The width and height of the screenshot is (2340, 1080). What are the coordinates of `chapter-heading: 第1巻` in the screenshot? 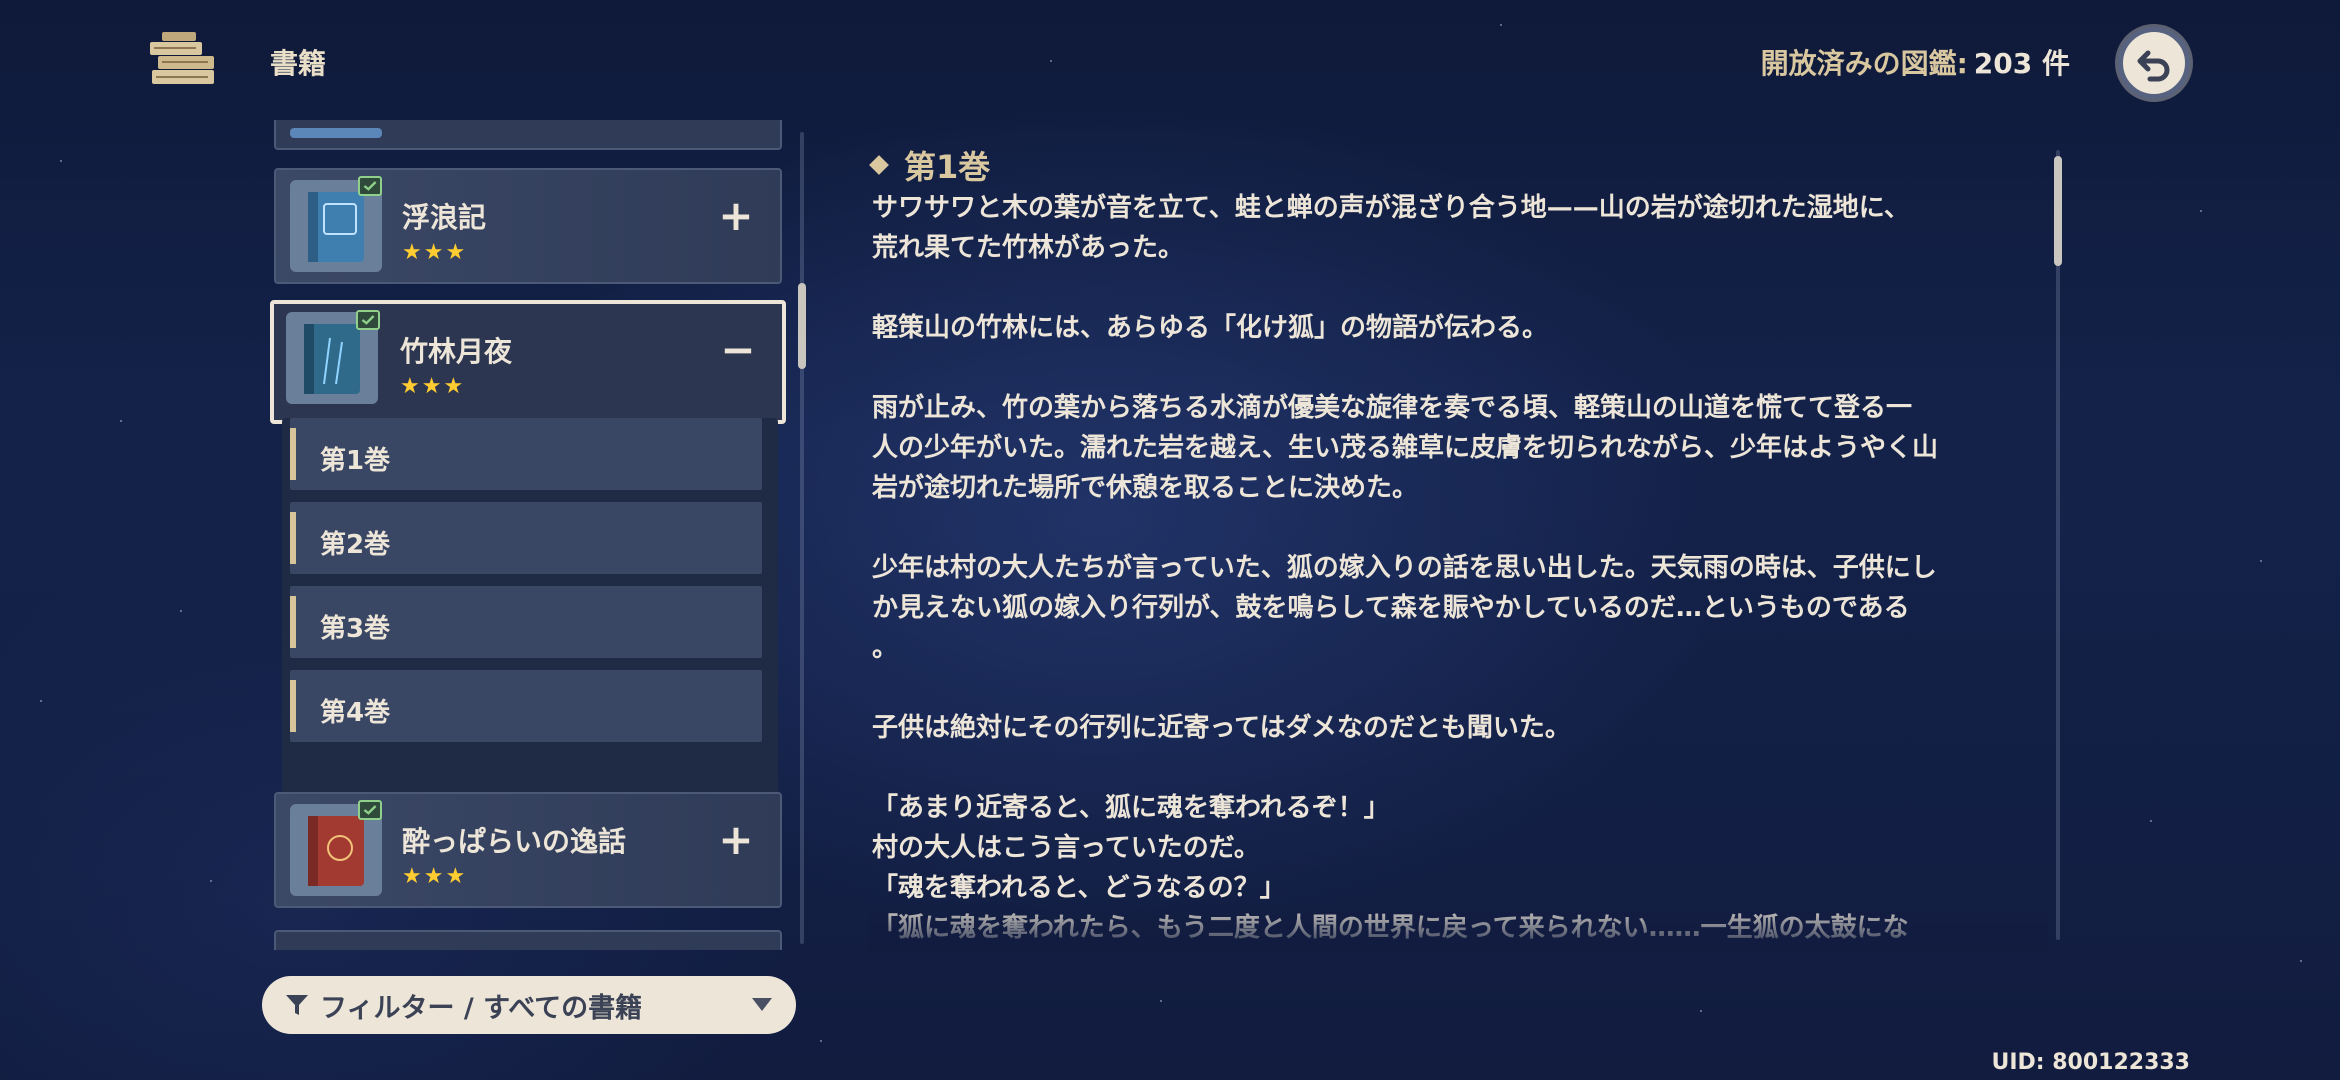 It's located at (930, 165).